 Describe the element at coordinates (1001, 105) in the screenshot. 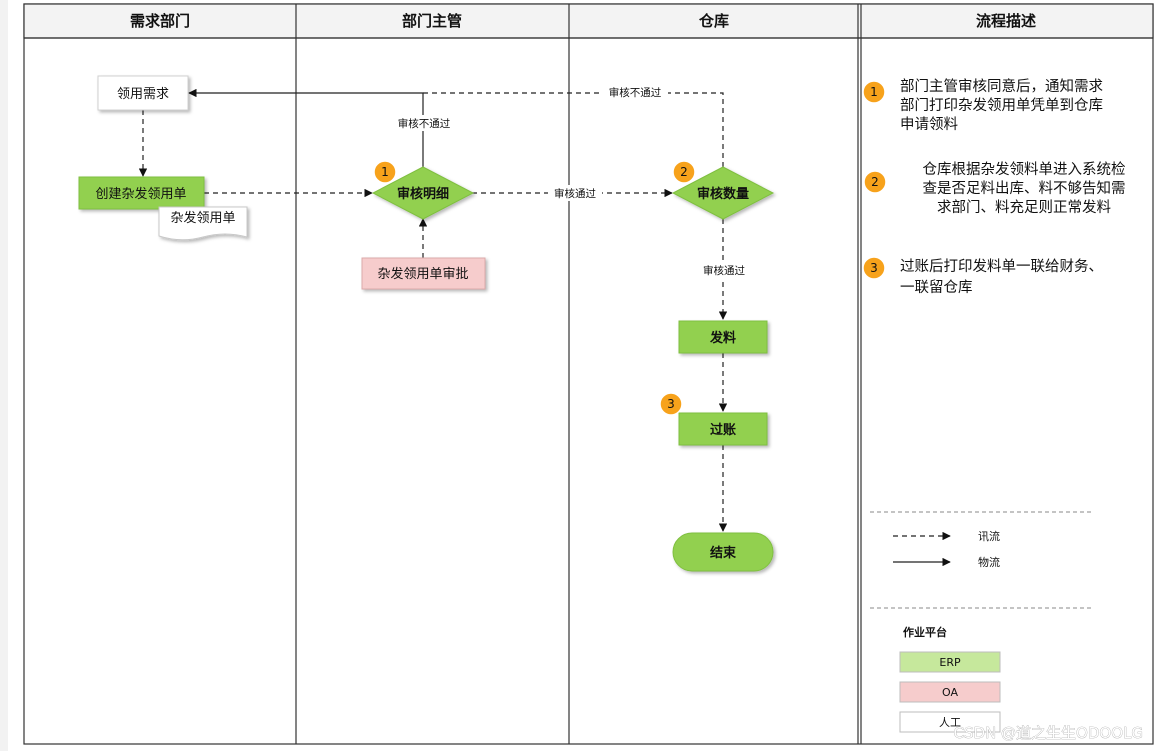

I see `step-1-line-2: 部门打印杂发领用单凭单到仓库` at that location.